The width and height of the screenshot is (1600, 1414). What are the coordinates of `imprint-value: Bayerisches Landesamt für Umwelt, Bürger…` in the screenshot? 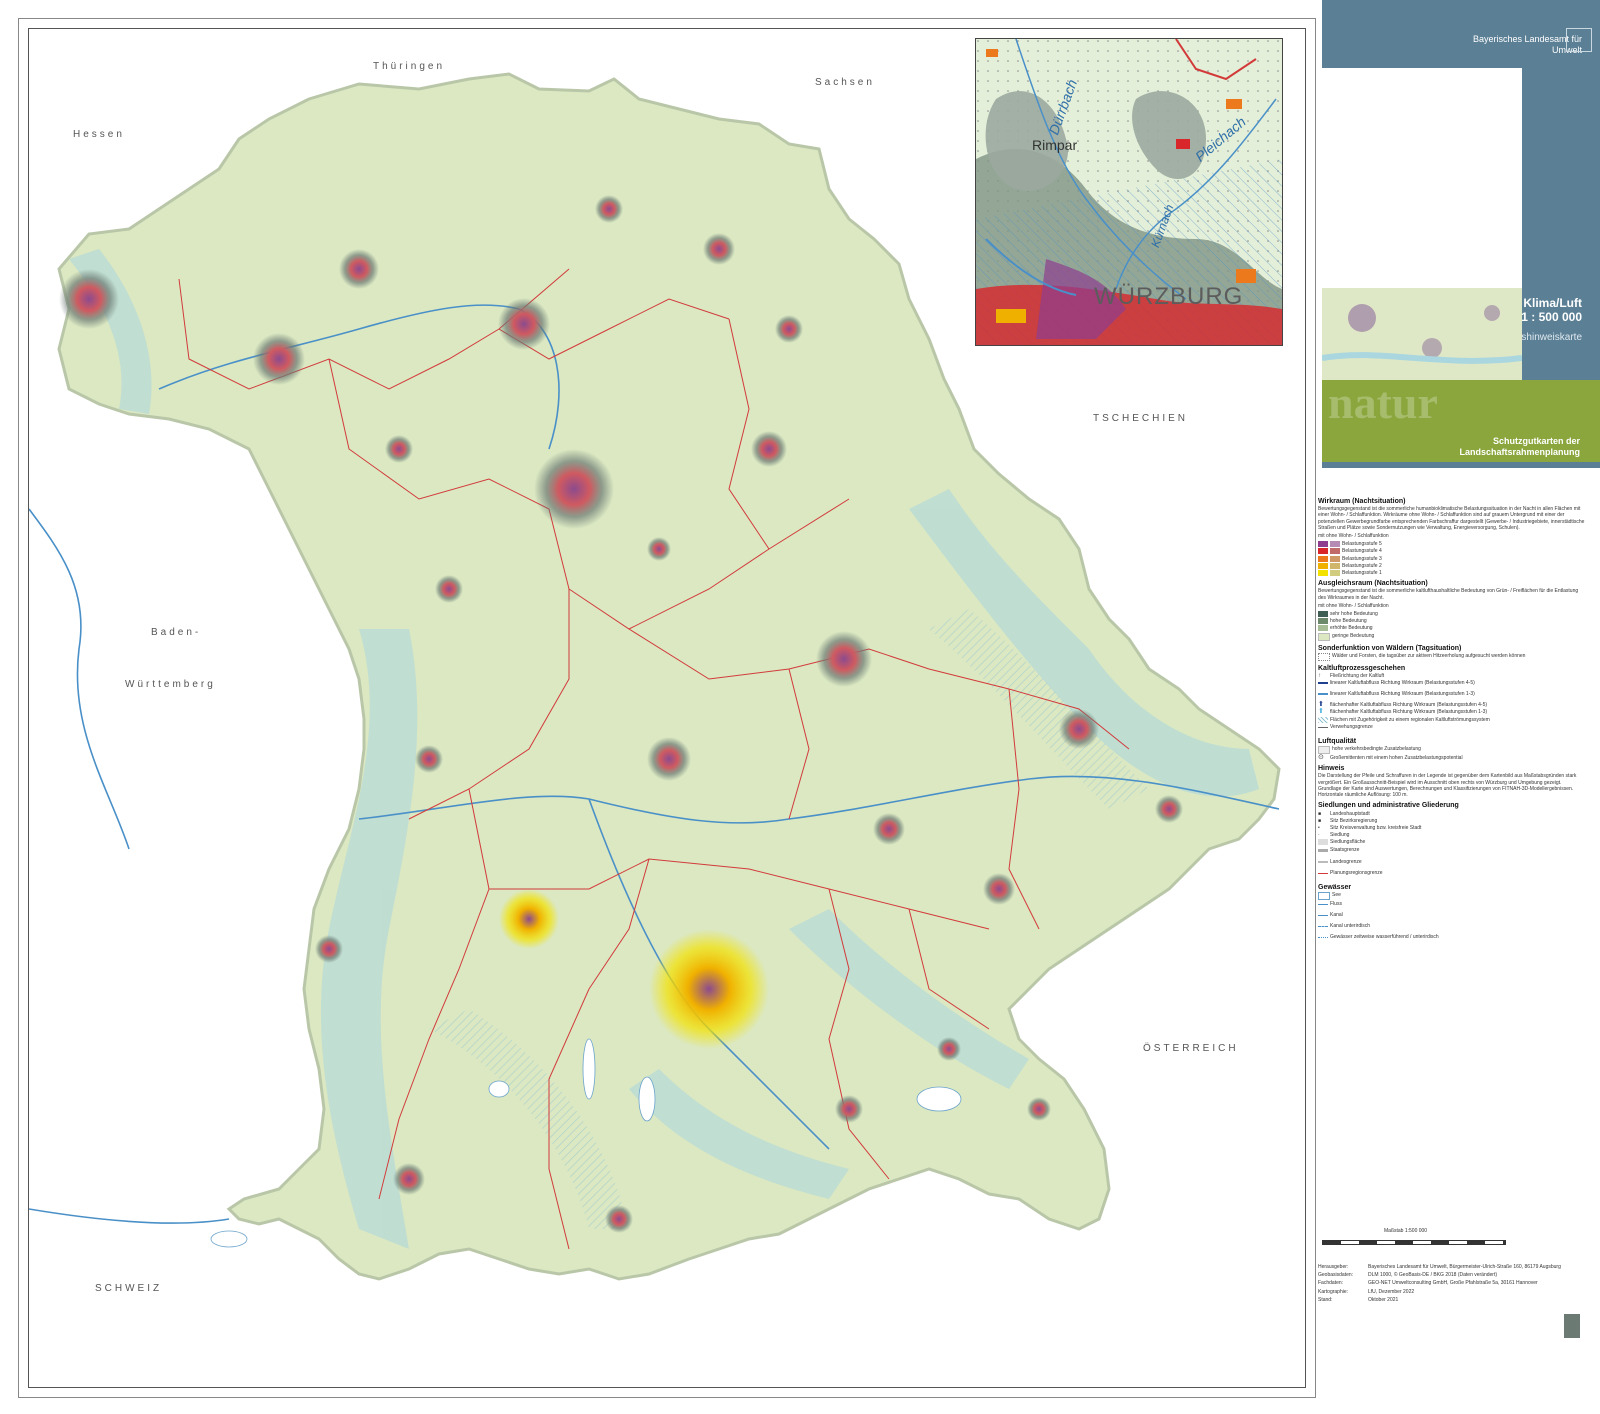 It's located at (1464, 1267).